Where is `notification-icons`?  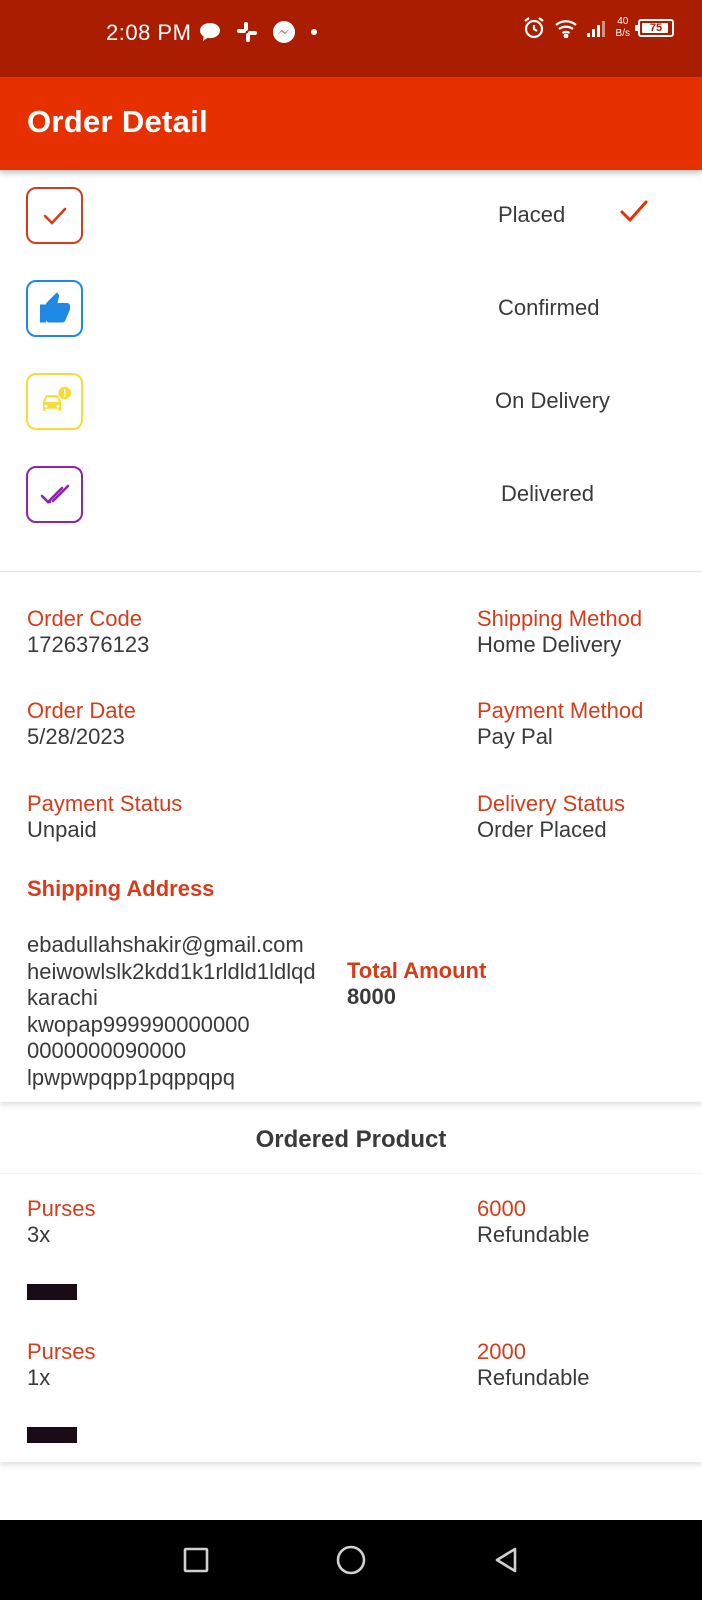 notification-icons is located at coordinates (258, 32).